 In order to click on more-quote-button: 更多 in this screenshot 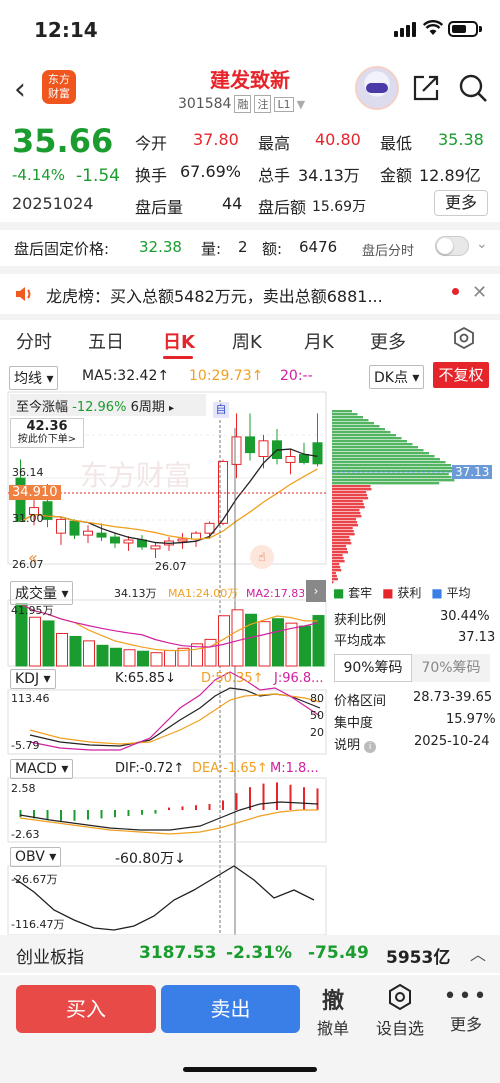, I will do `click(461, 203)`.